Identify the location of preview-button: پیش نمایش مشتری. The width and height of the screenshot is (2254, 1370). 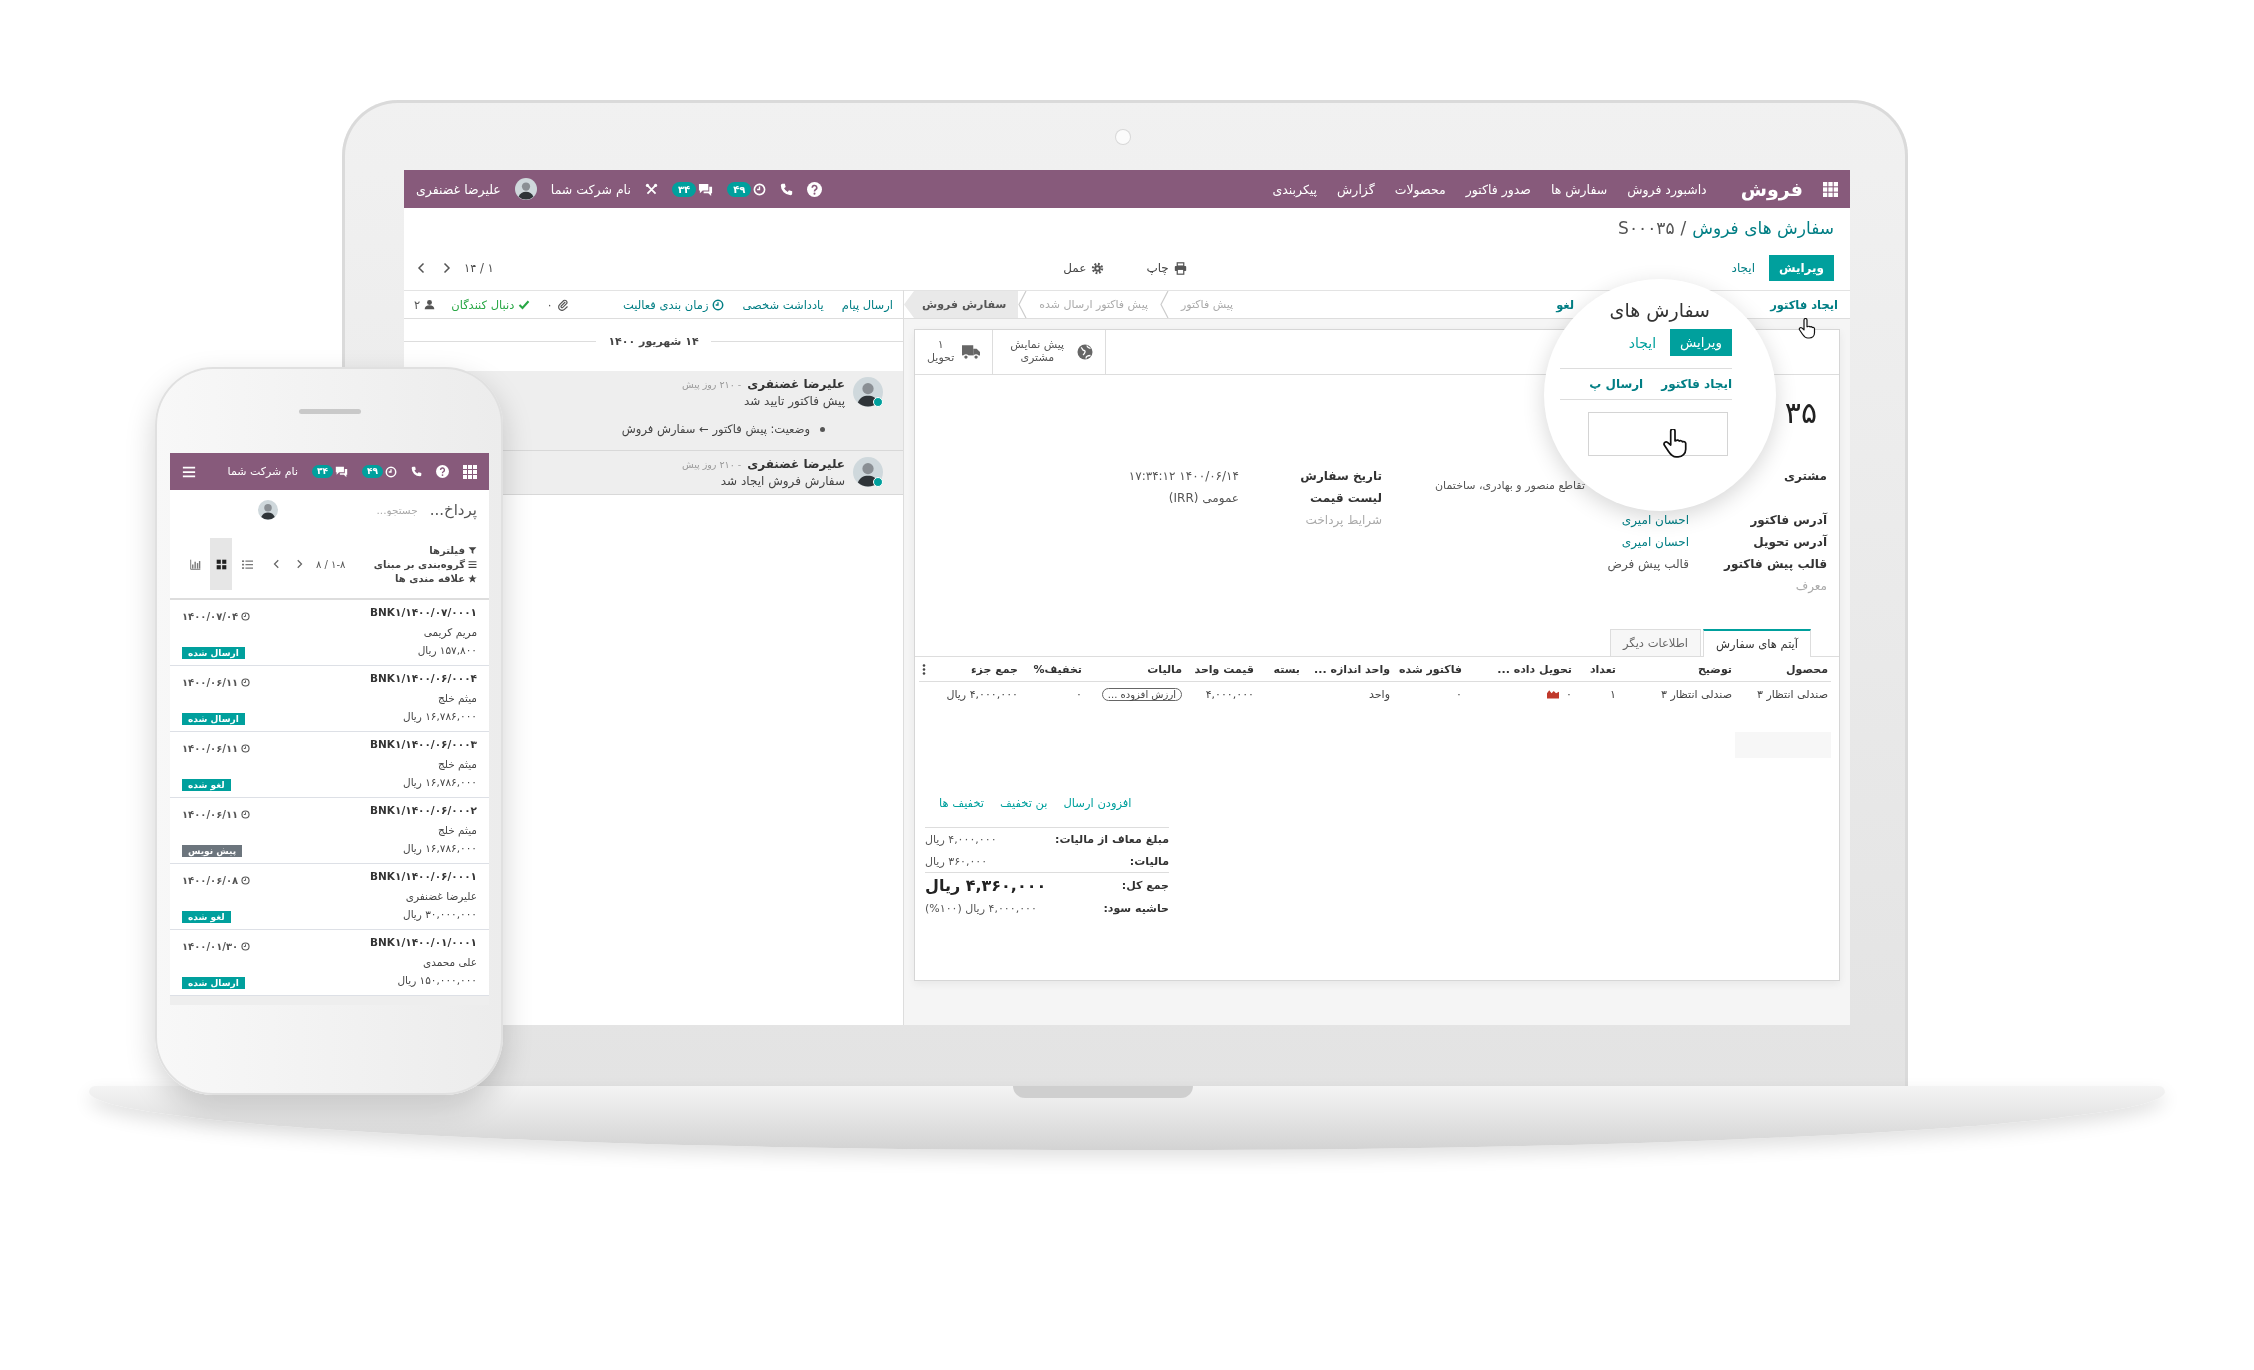
(1050, 352).